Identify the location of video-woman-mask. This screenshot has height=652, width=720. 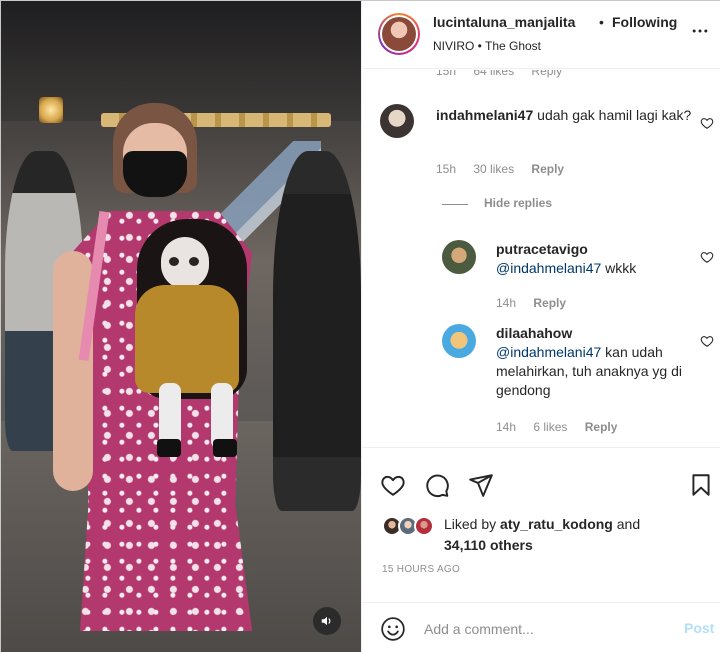
(155, 174).